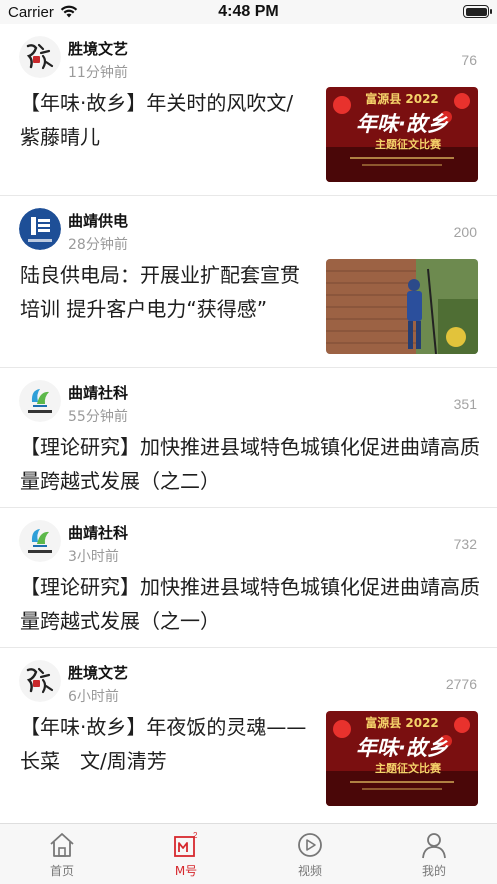 The height and width of the screenshot is (884, 497). What do you see at coordinates (186, 844) in the screenshot?
I see `m-number-icon: 2` at bounding box center [186, 844].